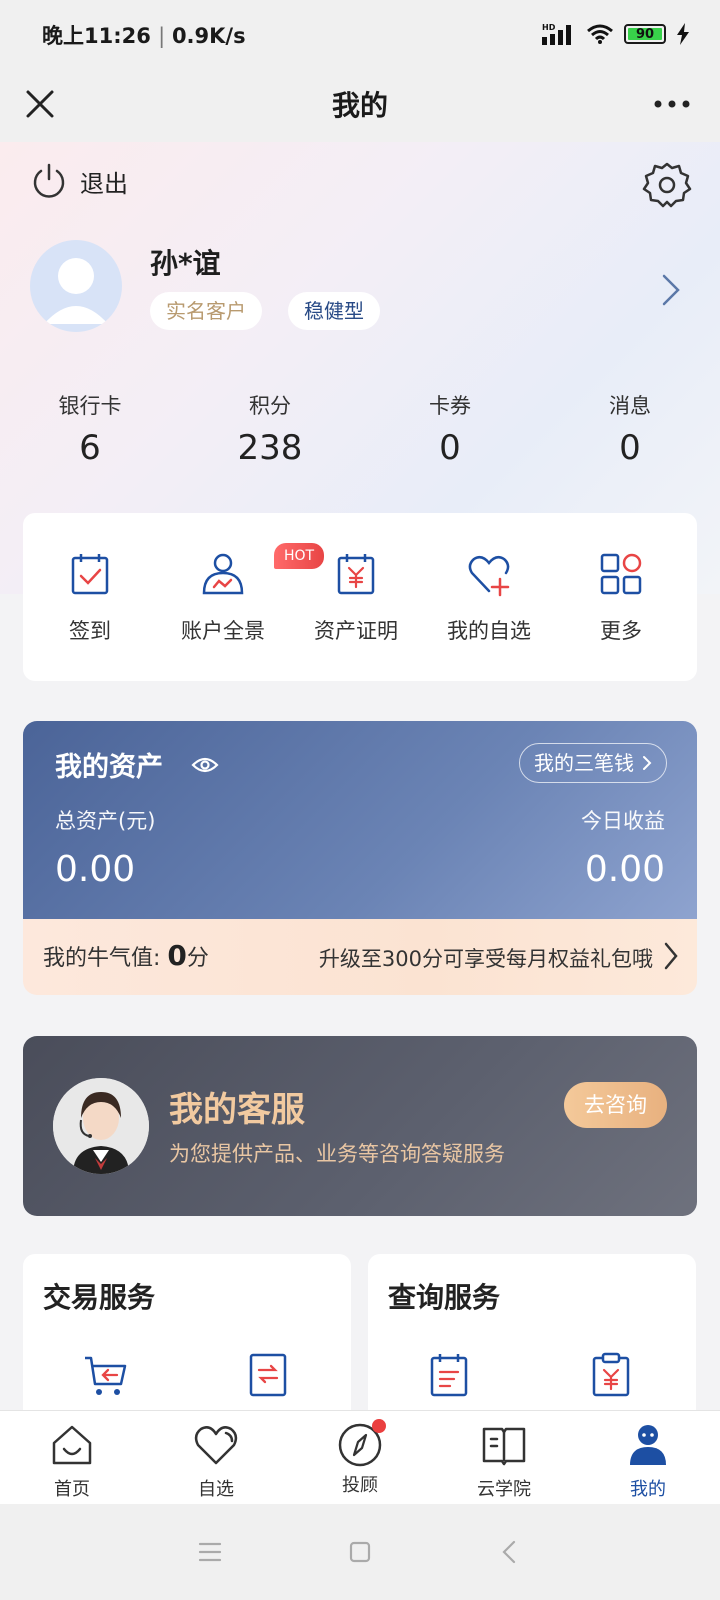 This screenshot has width=720, height=1600. I want to click on yuan-clipboard-icon, so click(611, 1375).